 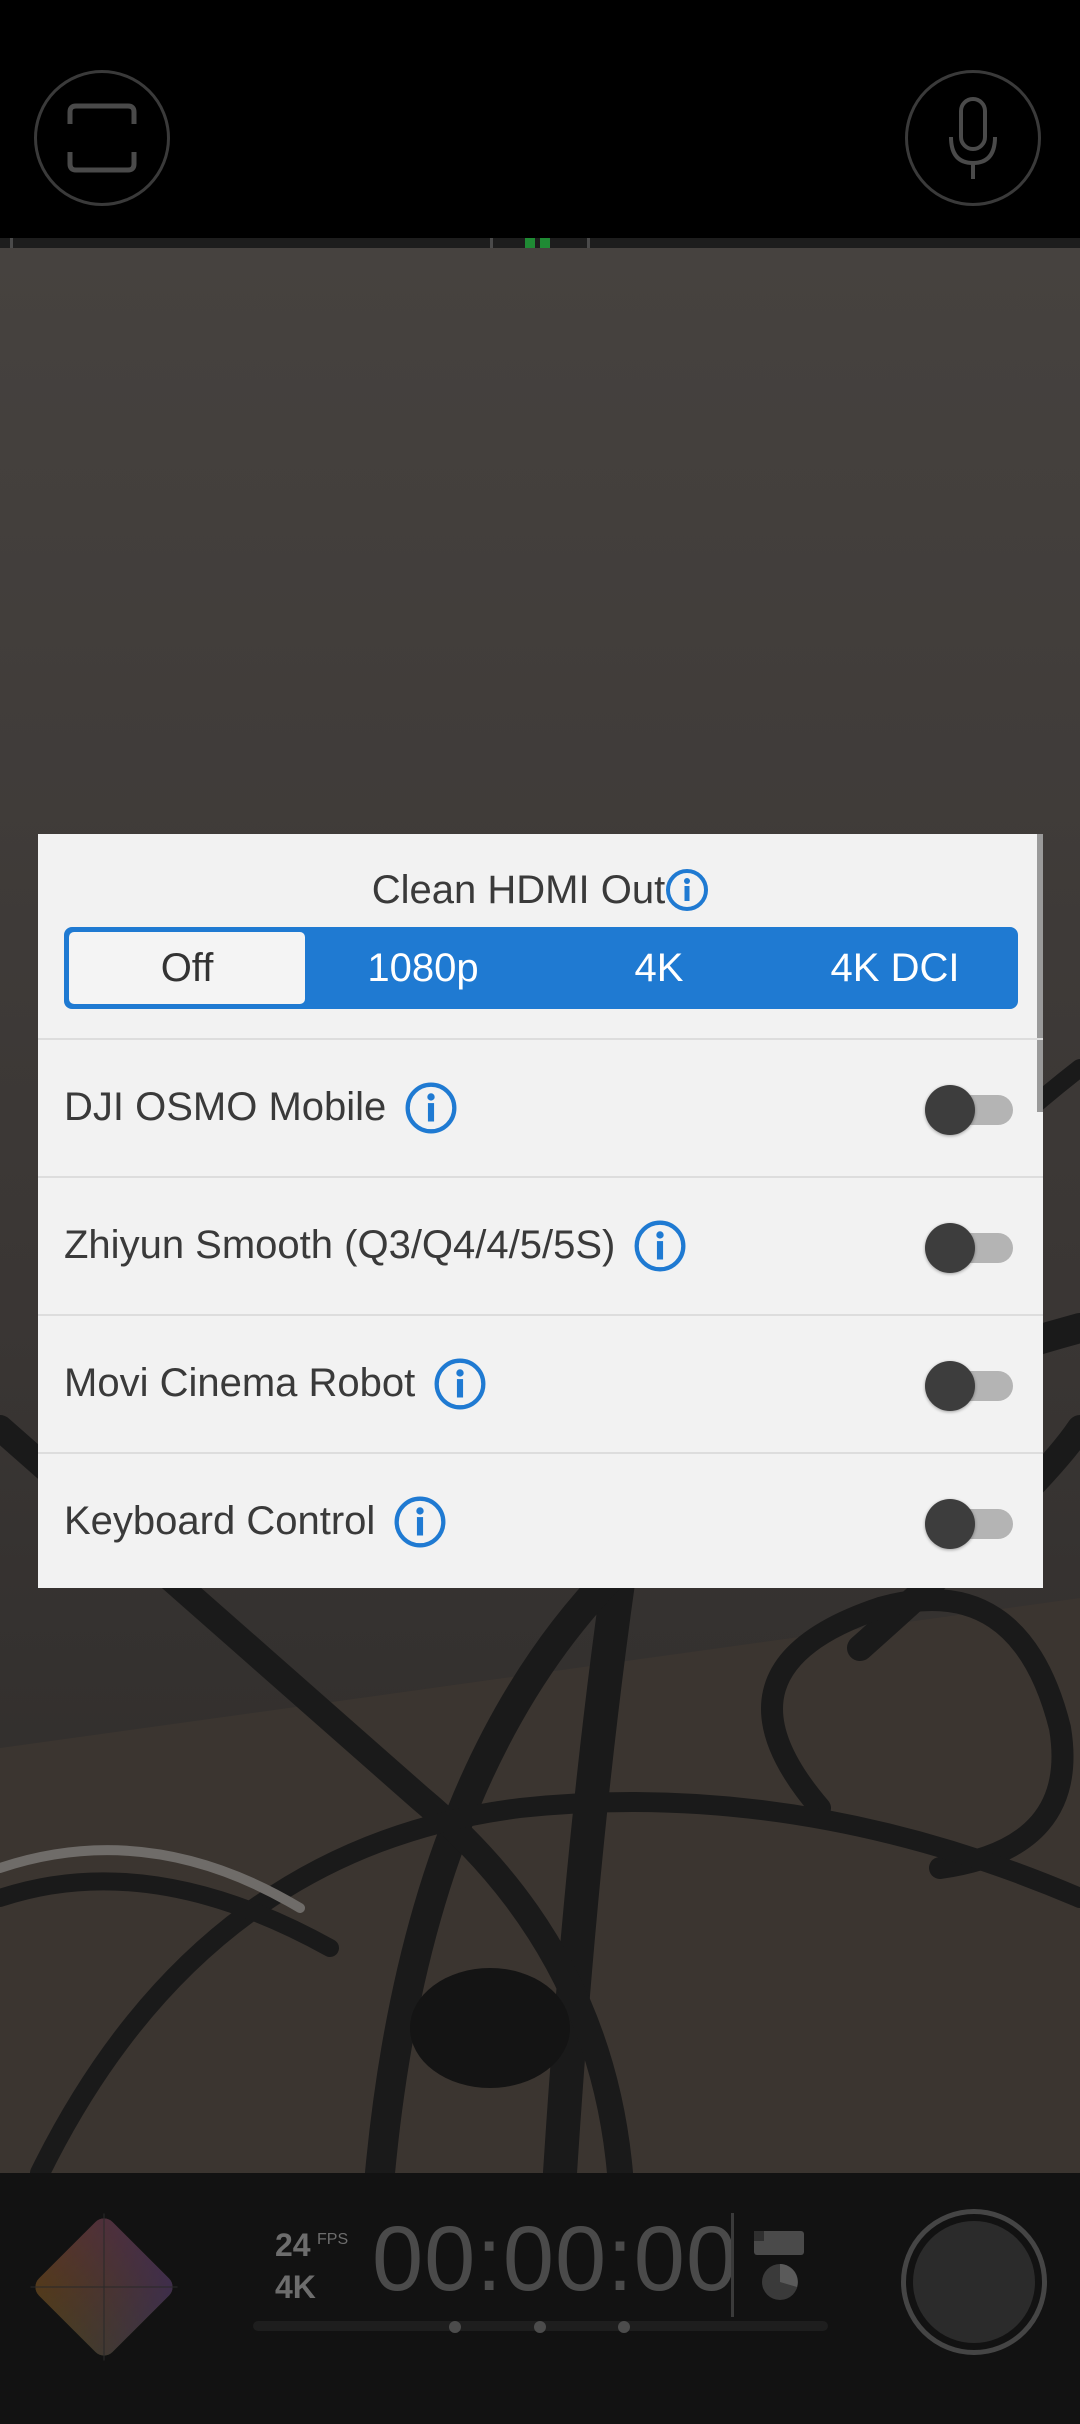 I want to click on microphone-icon, so click(x=973, y=138).